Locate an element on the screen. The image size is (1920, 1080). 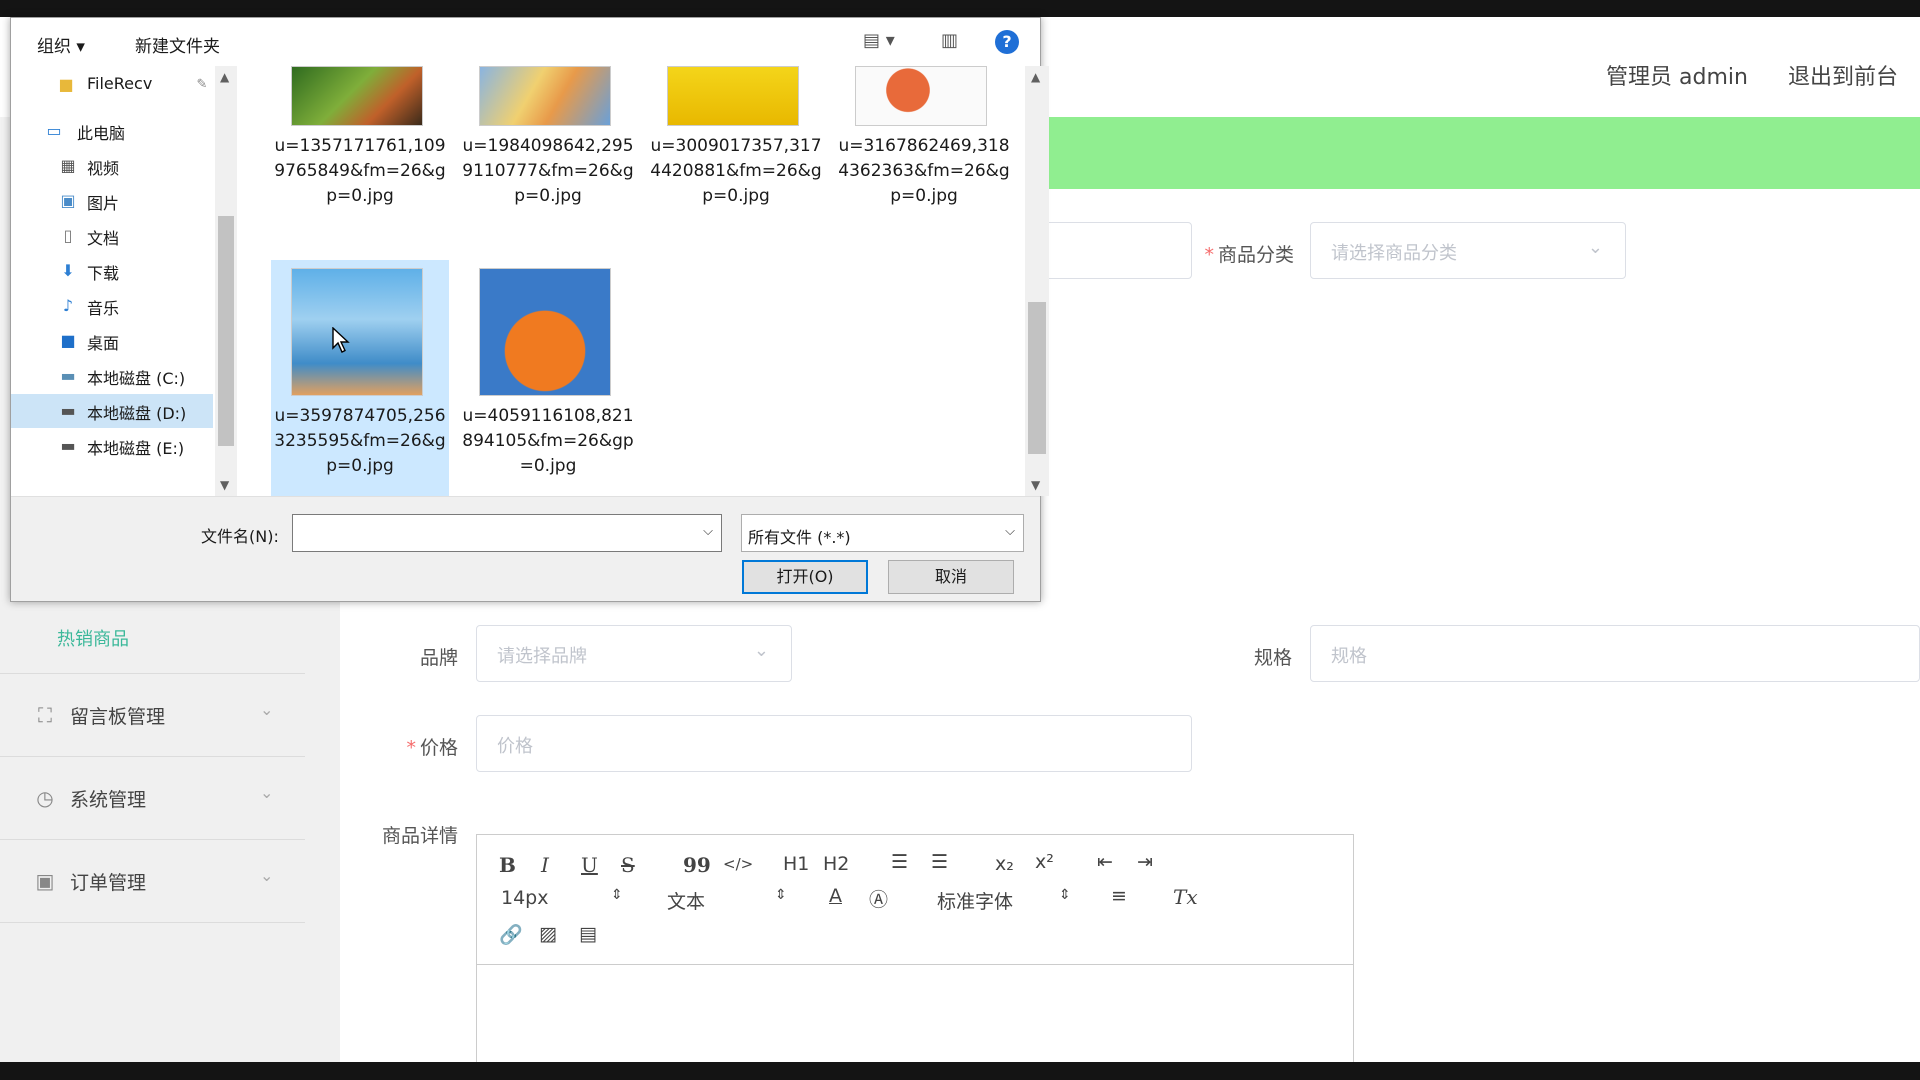
view-options-icon: ▤ ▾ is located at coordinates (879, 40).